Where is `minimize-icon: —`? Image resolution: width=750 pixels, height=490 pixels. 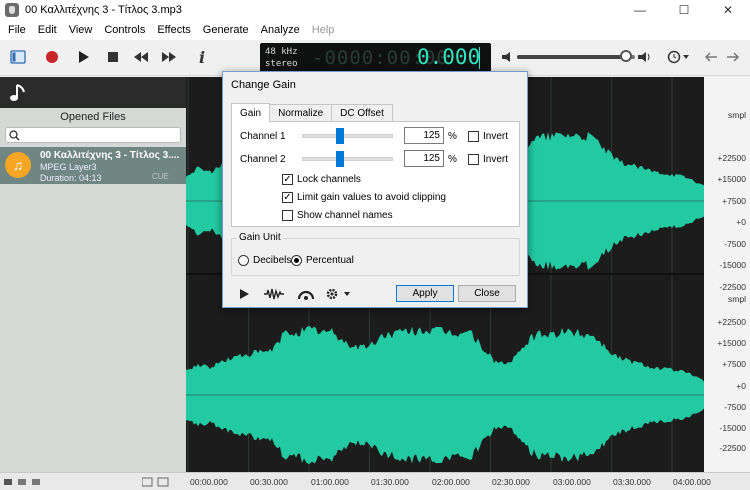 minimize-icon: — is located at coordinates (640, 10).